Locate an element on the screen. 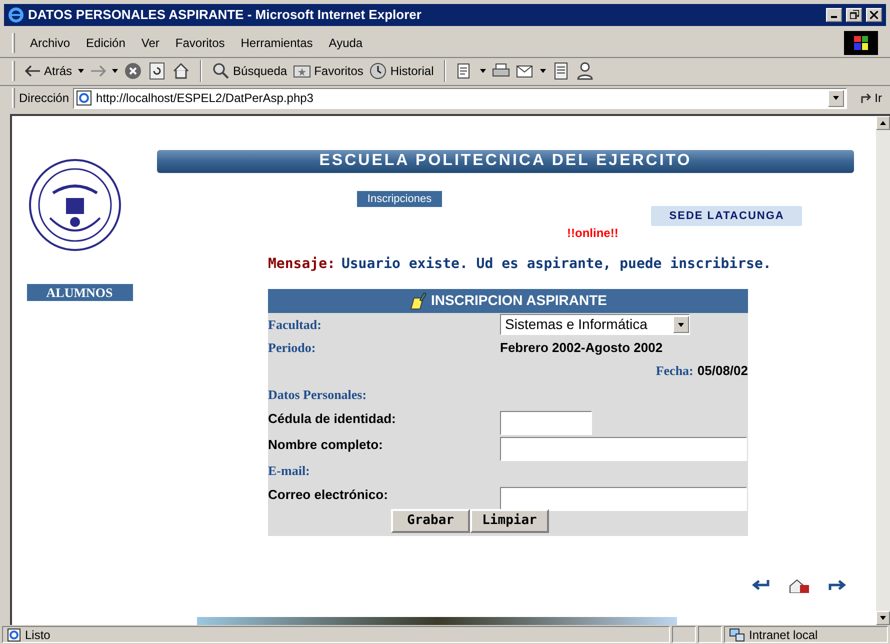  go-button: Ir is located at coordinates (870, 98).